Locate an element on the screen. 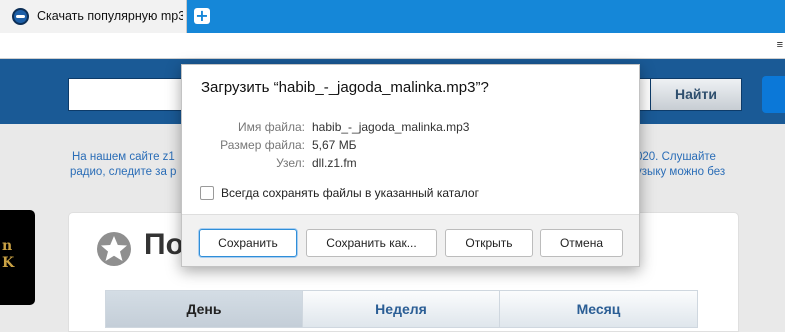 Image resolution: width=785 pixels, height=332 pixels. filesize-label: Размер файла: is located at coordinates (262, 145).